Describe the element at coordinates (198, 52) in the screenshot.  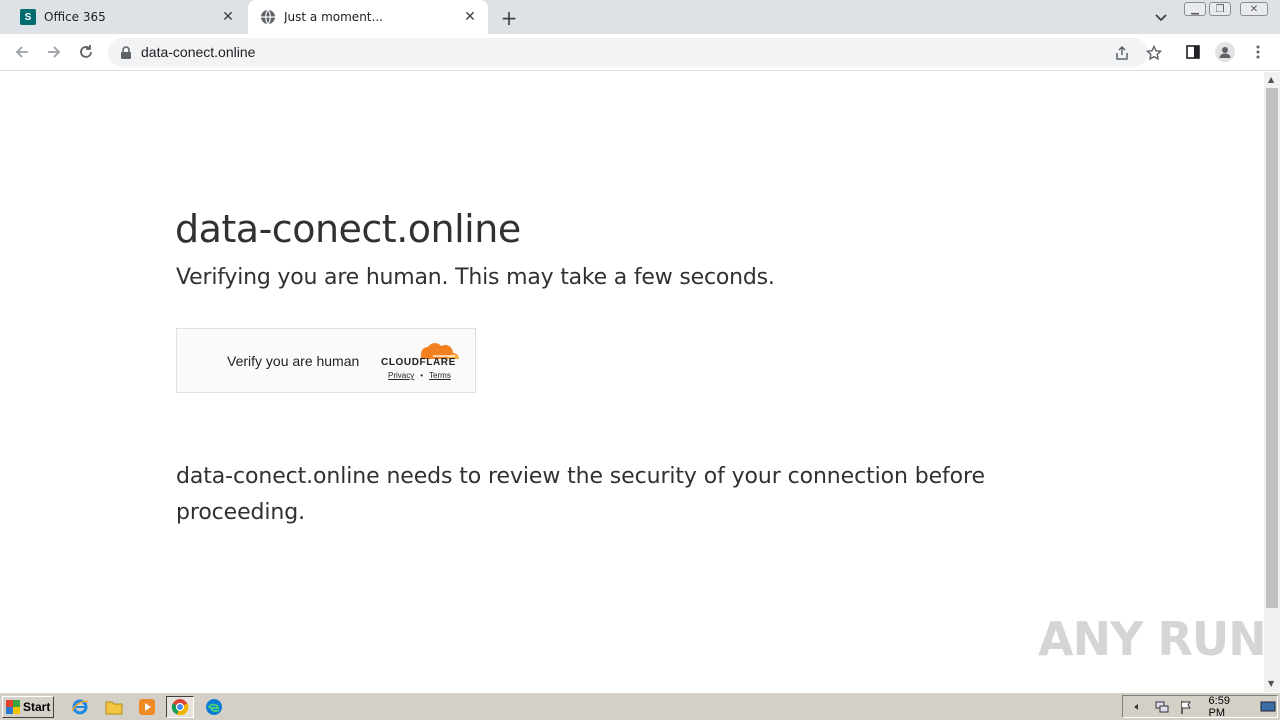
I see `url-text: data-conect.online` at that location.